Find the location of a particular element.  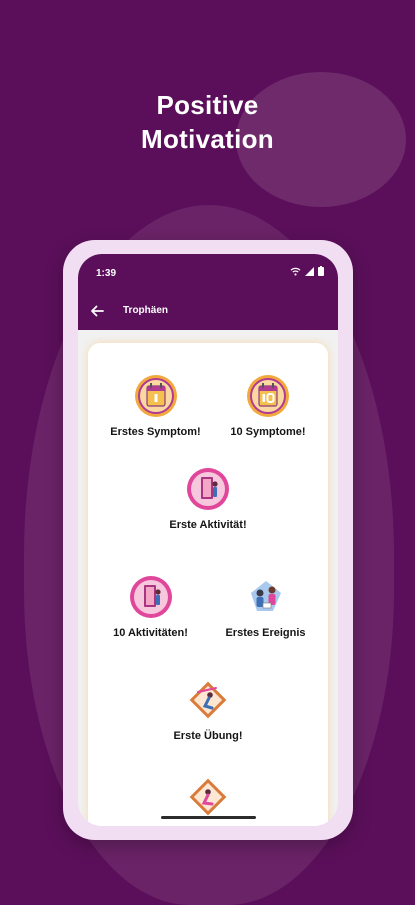

trophy-label: Erstes Ereignis is located at coordinates (265, 633).